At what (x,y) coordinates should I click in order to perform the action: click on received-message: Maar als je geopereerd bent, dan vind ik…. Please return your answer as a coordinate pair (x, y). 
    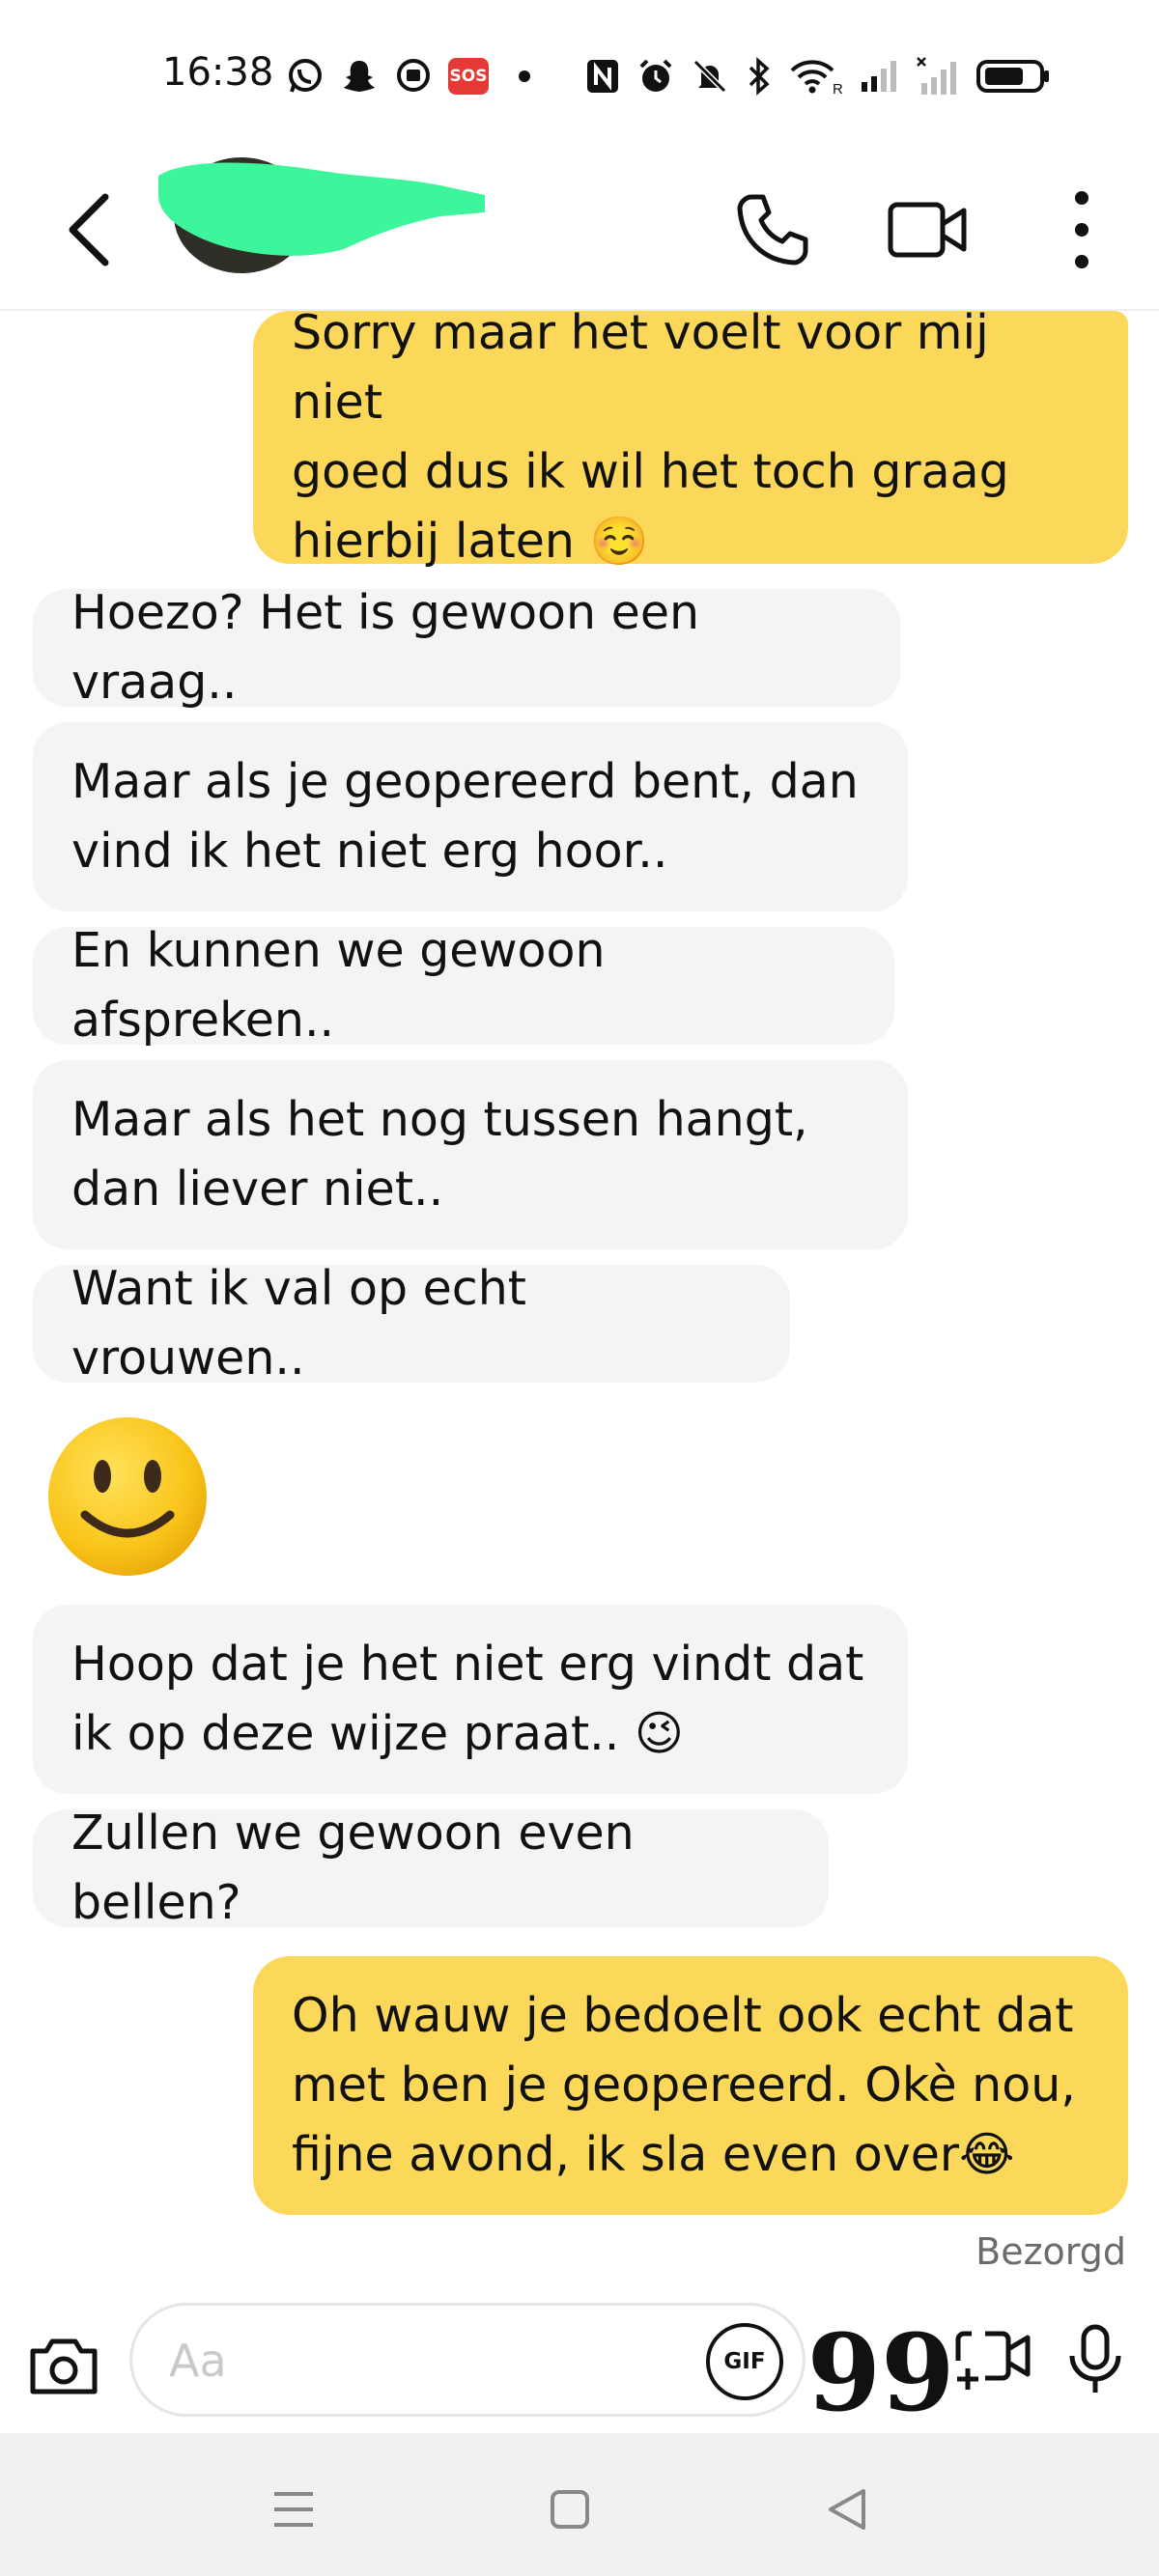
    Looking at the image, I should click on (470, 817).